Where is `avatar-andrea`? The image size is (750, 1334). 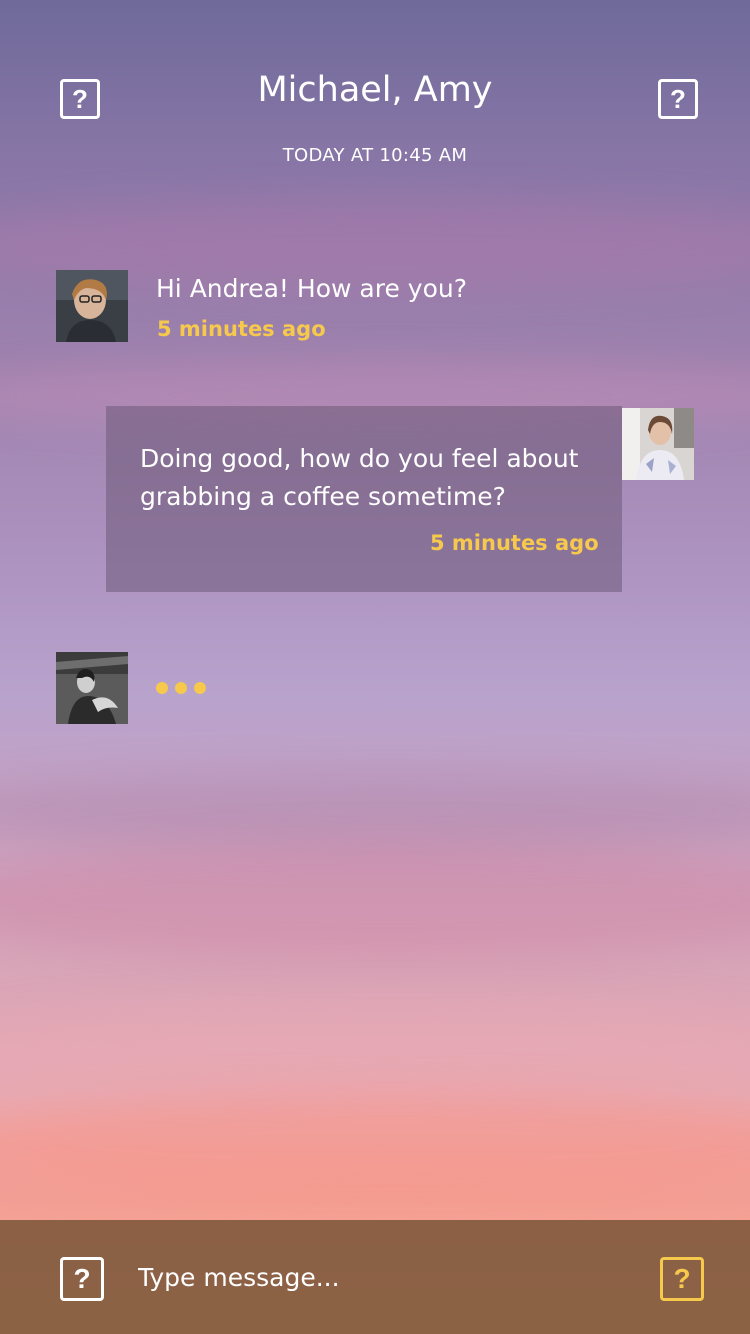 avatar-andrea is located at coordinates (658, 444).